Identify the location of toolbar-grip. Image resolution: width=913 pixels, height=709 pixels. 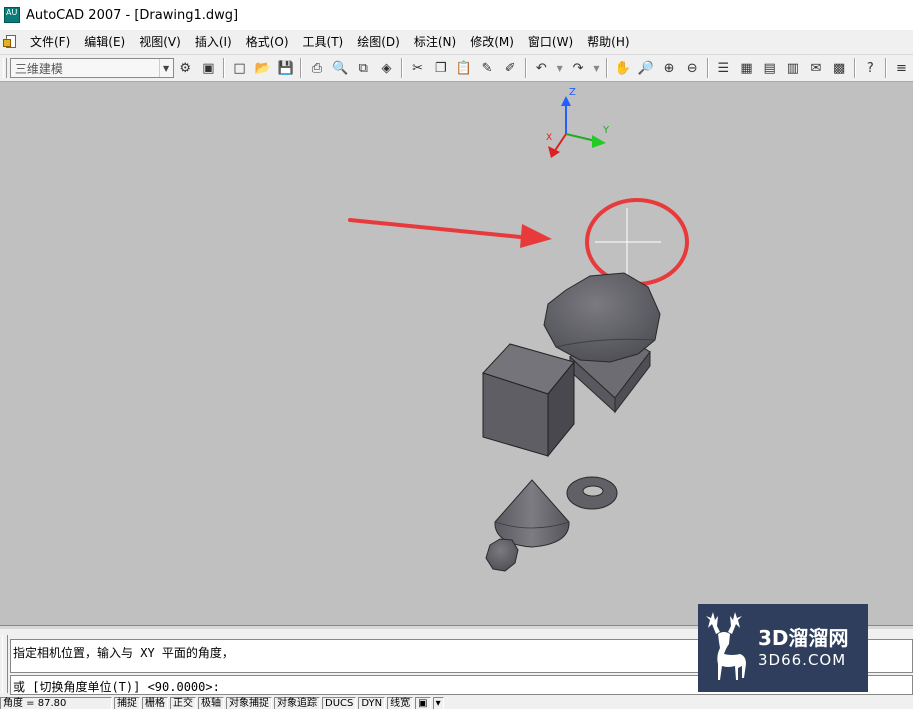
(5, 68).